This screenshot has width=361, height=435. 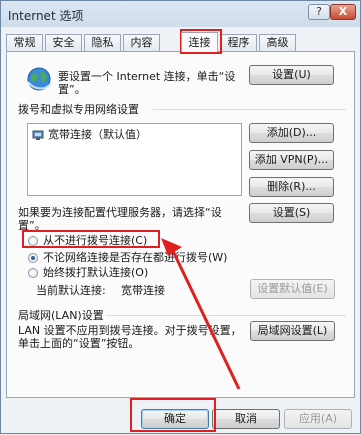 What do you see at coordinates (199, 42) in the screenshot?
I see `tab-connections: 连接` at bounding box center [199, 42].